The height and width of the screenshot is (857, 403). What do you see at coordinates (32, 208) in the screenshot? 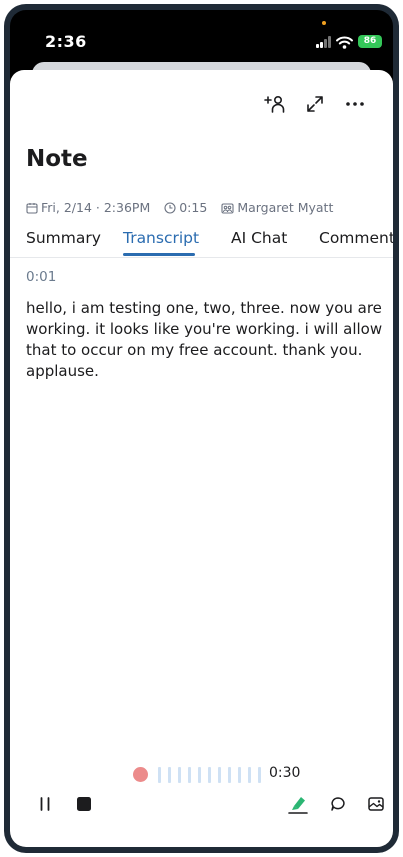
I see `calendar-icon` at bounding box center [32, 208].